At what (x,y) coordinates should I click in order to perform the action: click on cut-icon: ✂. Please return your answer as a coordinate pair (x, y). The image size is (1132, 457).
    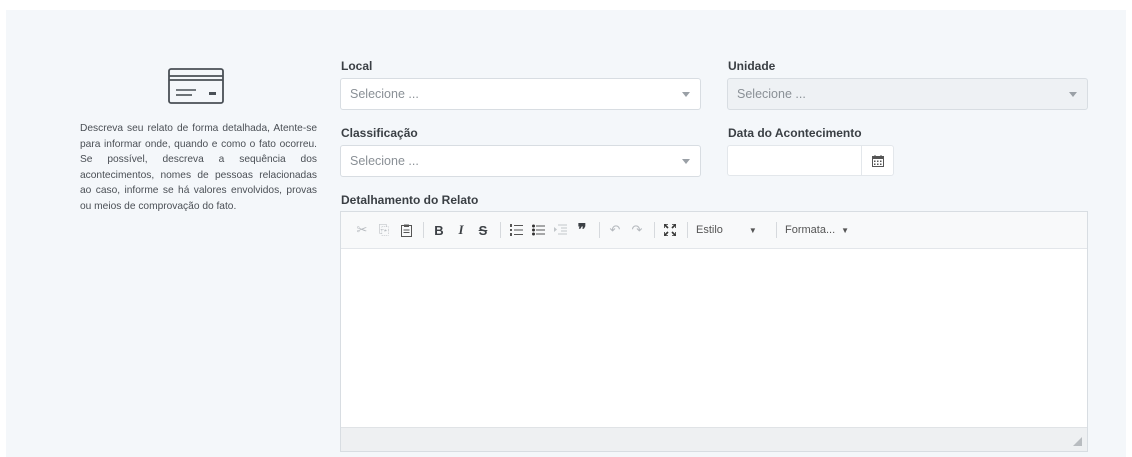
    Looking at the image, I should click on (362, 230).